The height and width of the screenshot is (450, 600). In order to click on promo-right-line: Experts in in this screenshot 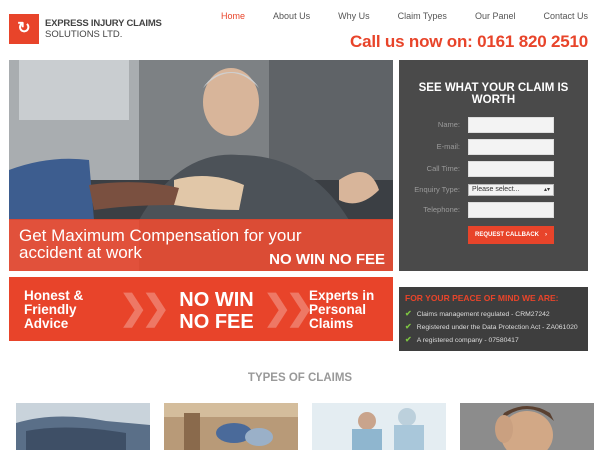, I will do `click(342, 295)`.